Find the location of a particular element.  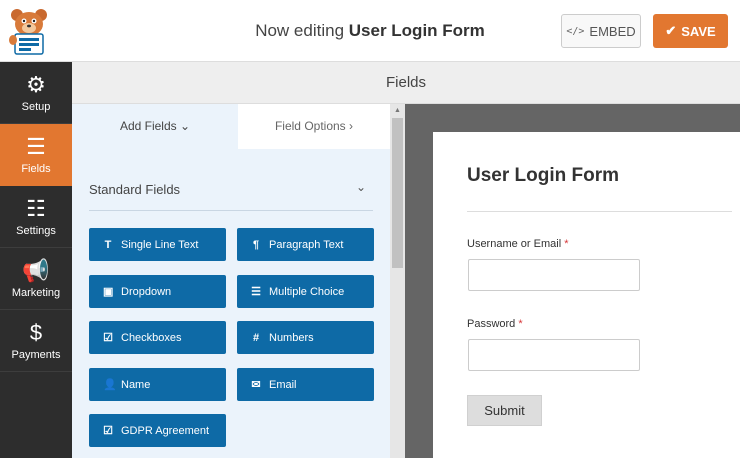

sidebar-item-payments: $ Payments is located at coordinates (36, 341).